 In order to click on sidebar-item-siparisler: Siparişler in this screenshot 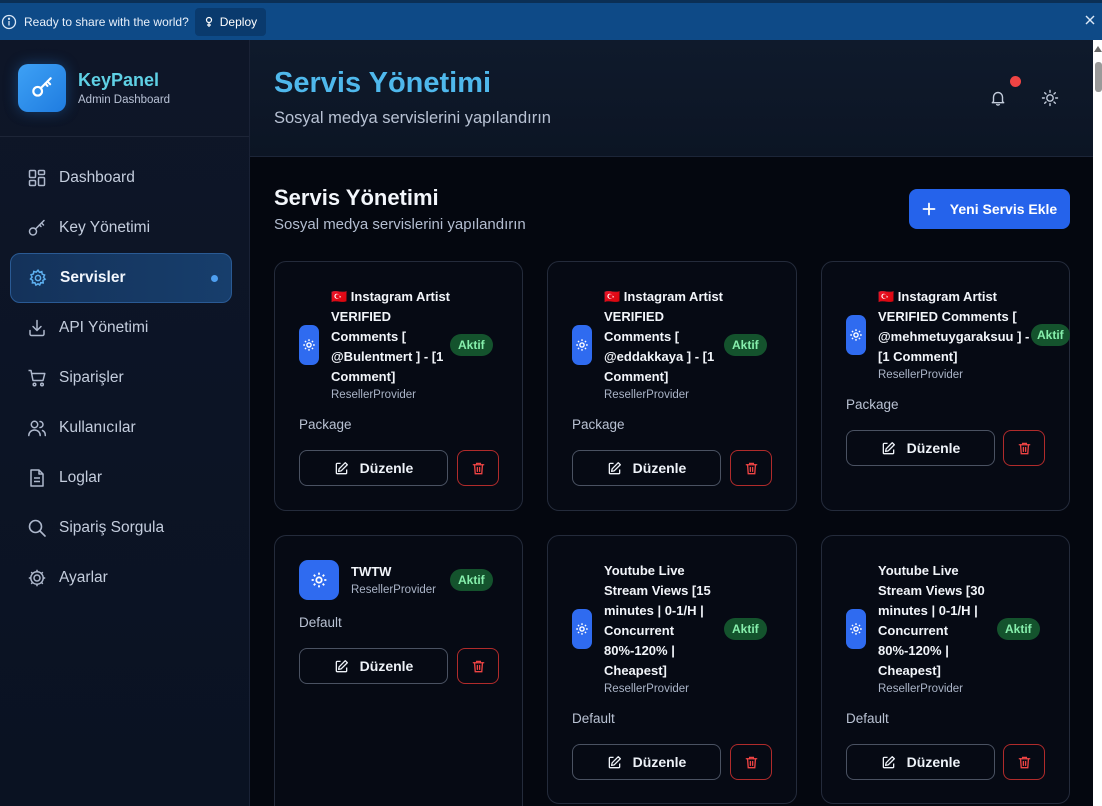, I will do `click(121, 378)`.